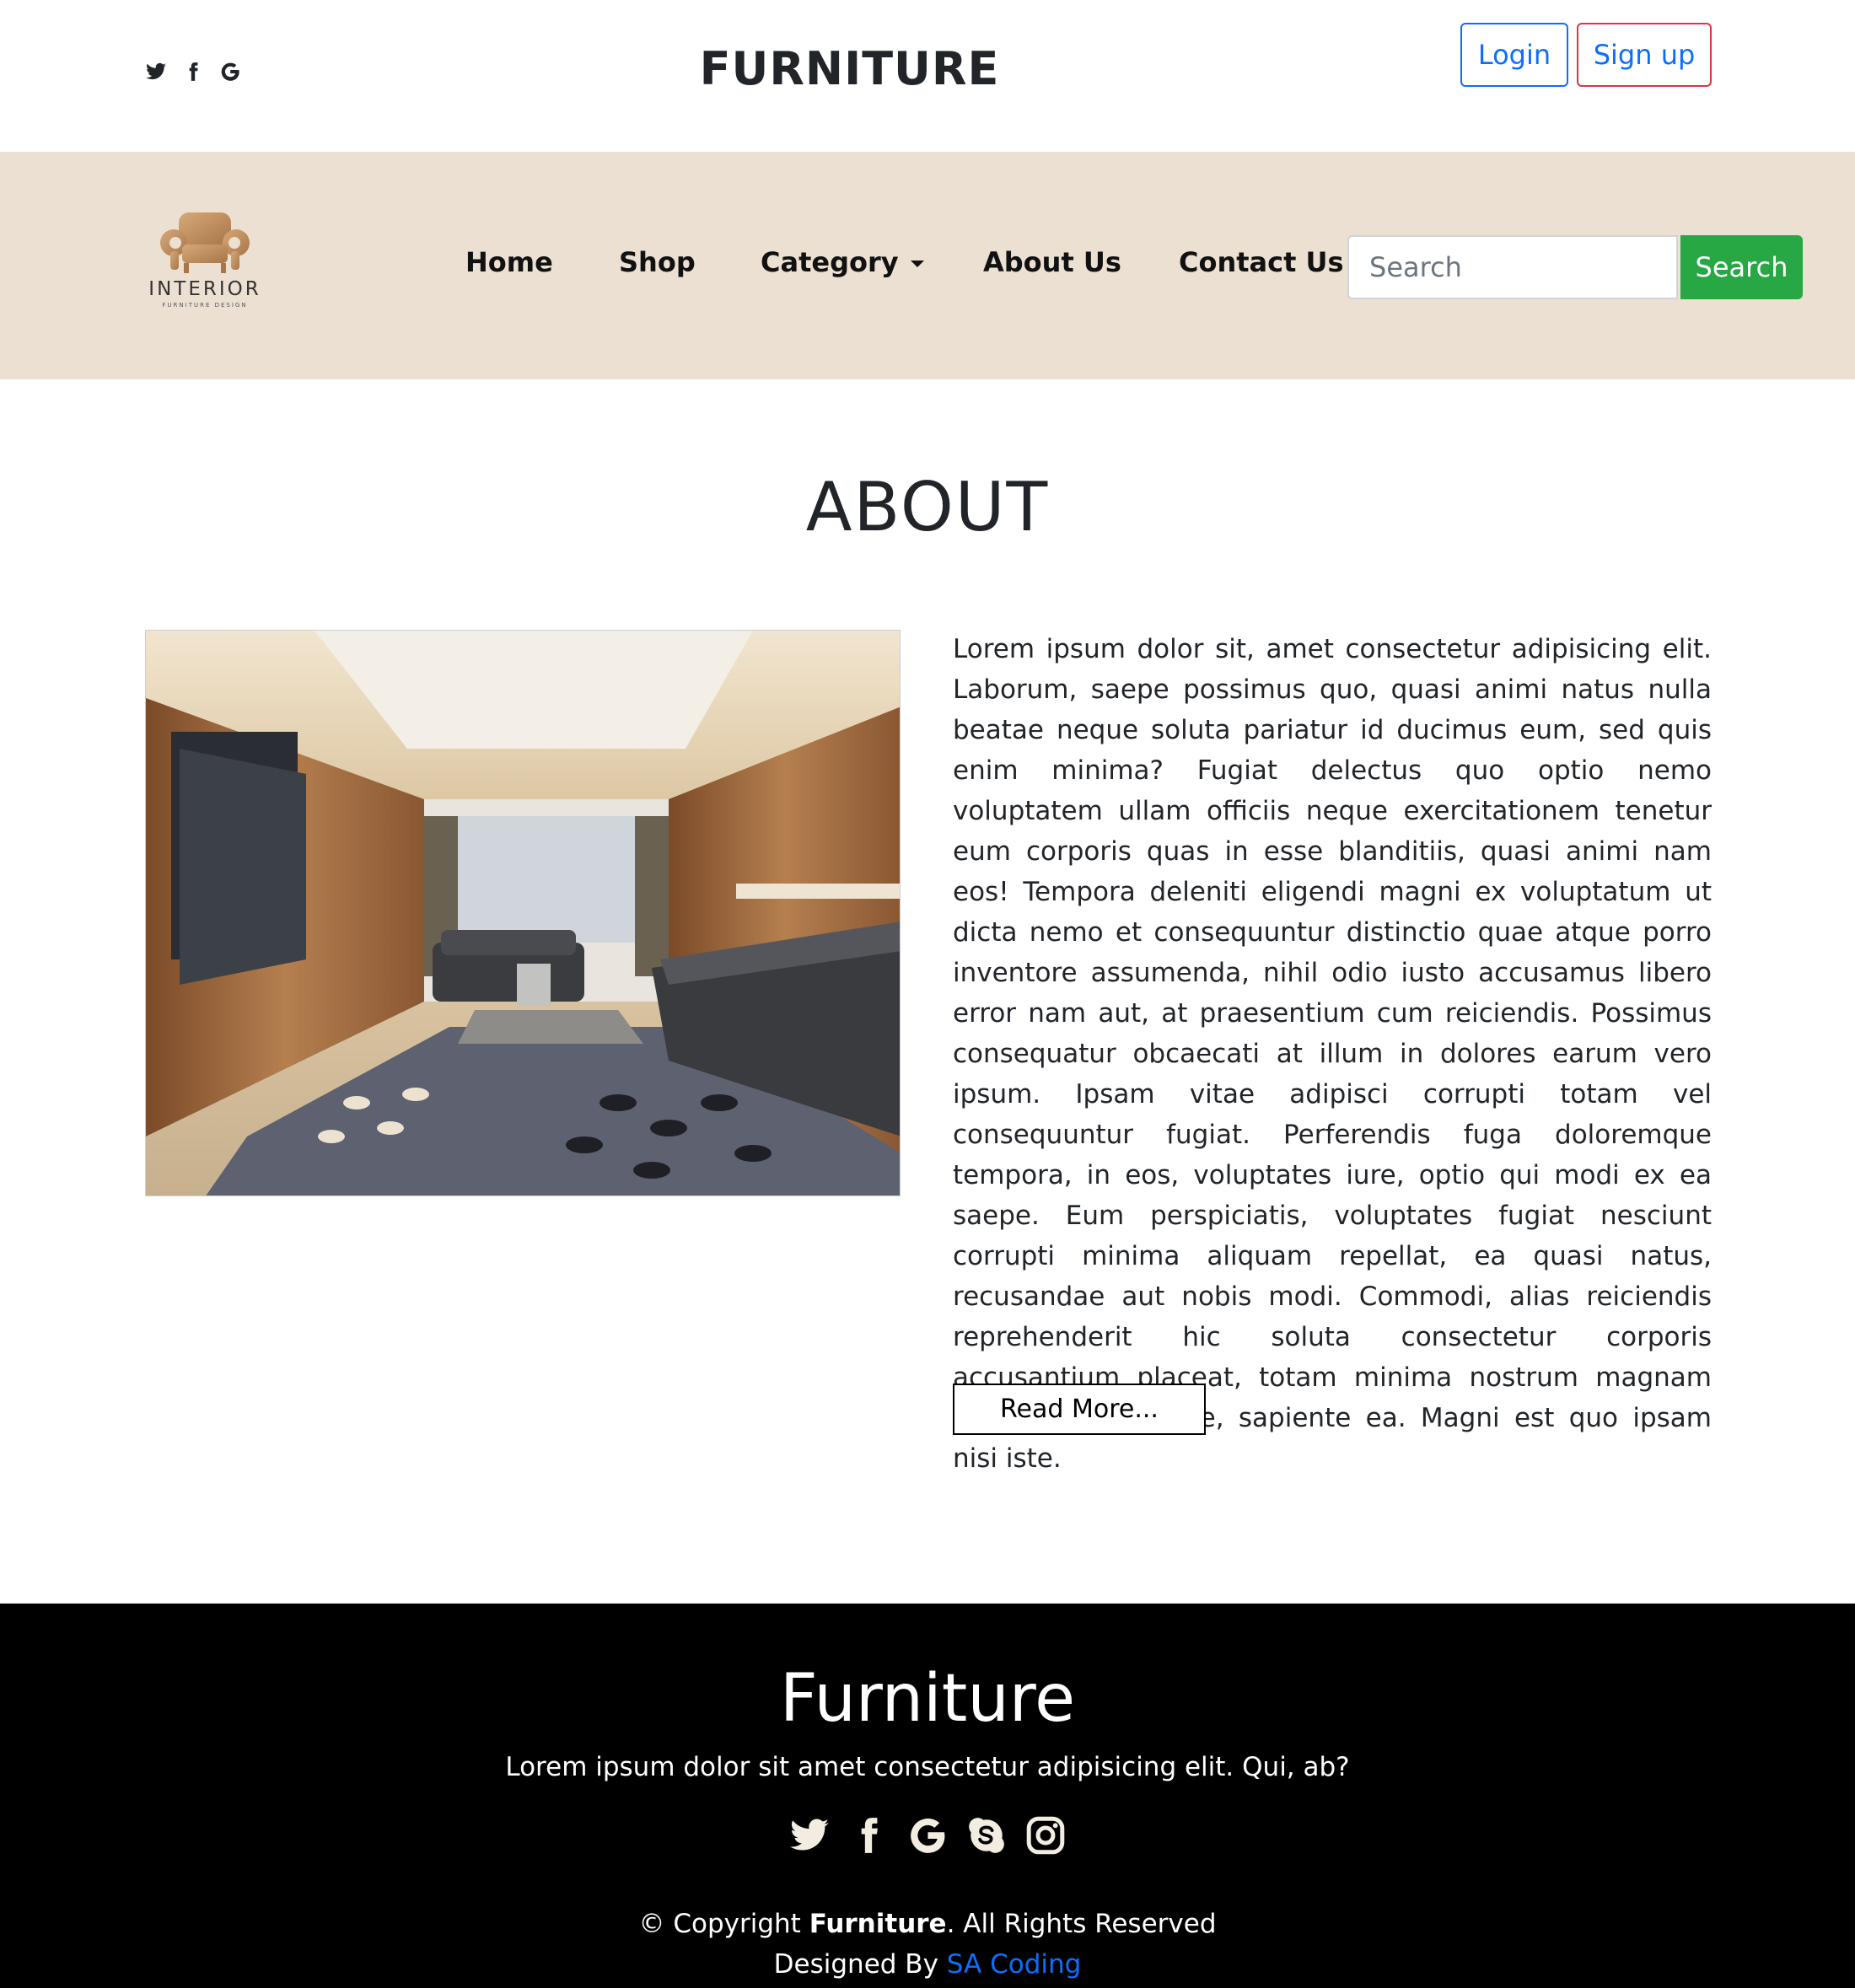 The image size is (1855, 1988). I want to click on living-room-image, so click(523, 913).